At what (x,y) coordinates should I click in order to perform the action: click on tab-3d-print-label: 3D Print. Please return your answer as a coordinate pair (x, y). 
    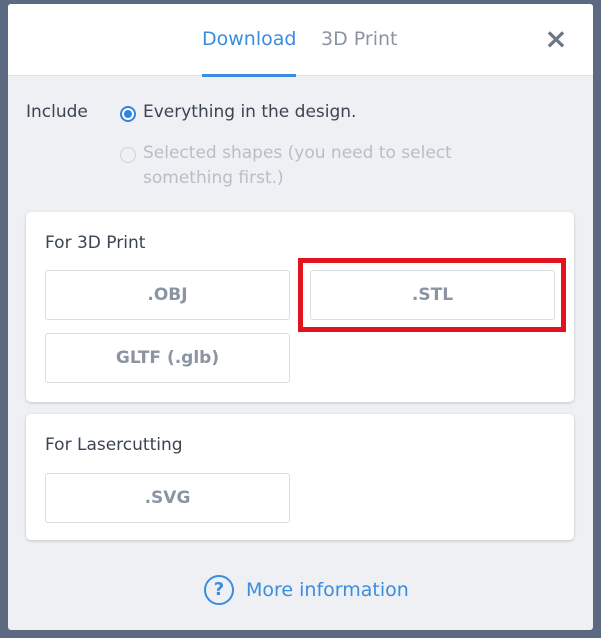
    Looking at the image, I should click on (359, 39).